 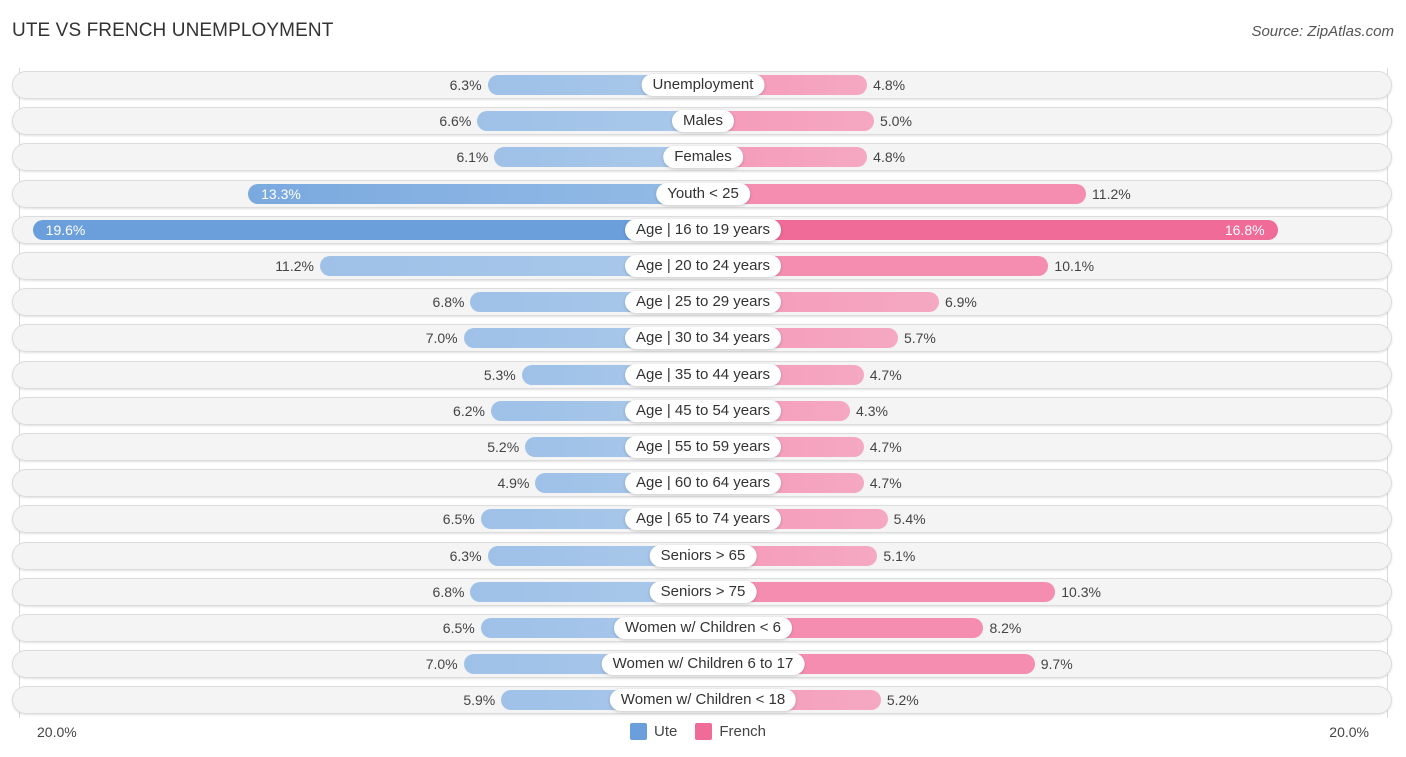 I want to click on category-label: Males, so click(x=703, y=121).